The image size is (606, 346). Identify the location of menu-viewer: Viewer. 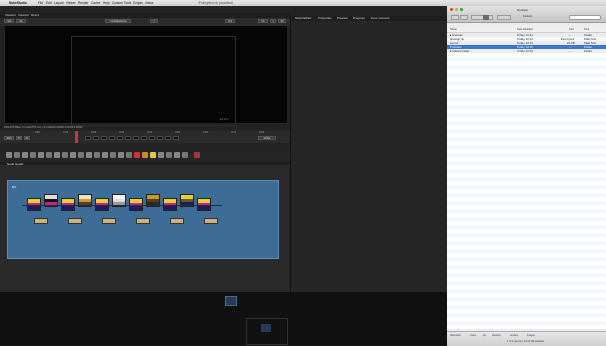
(71, 3).